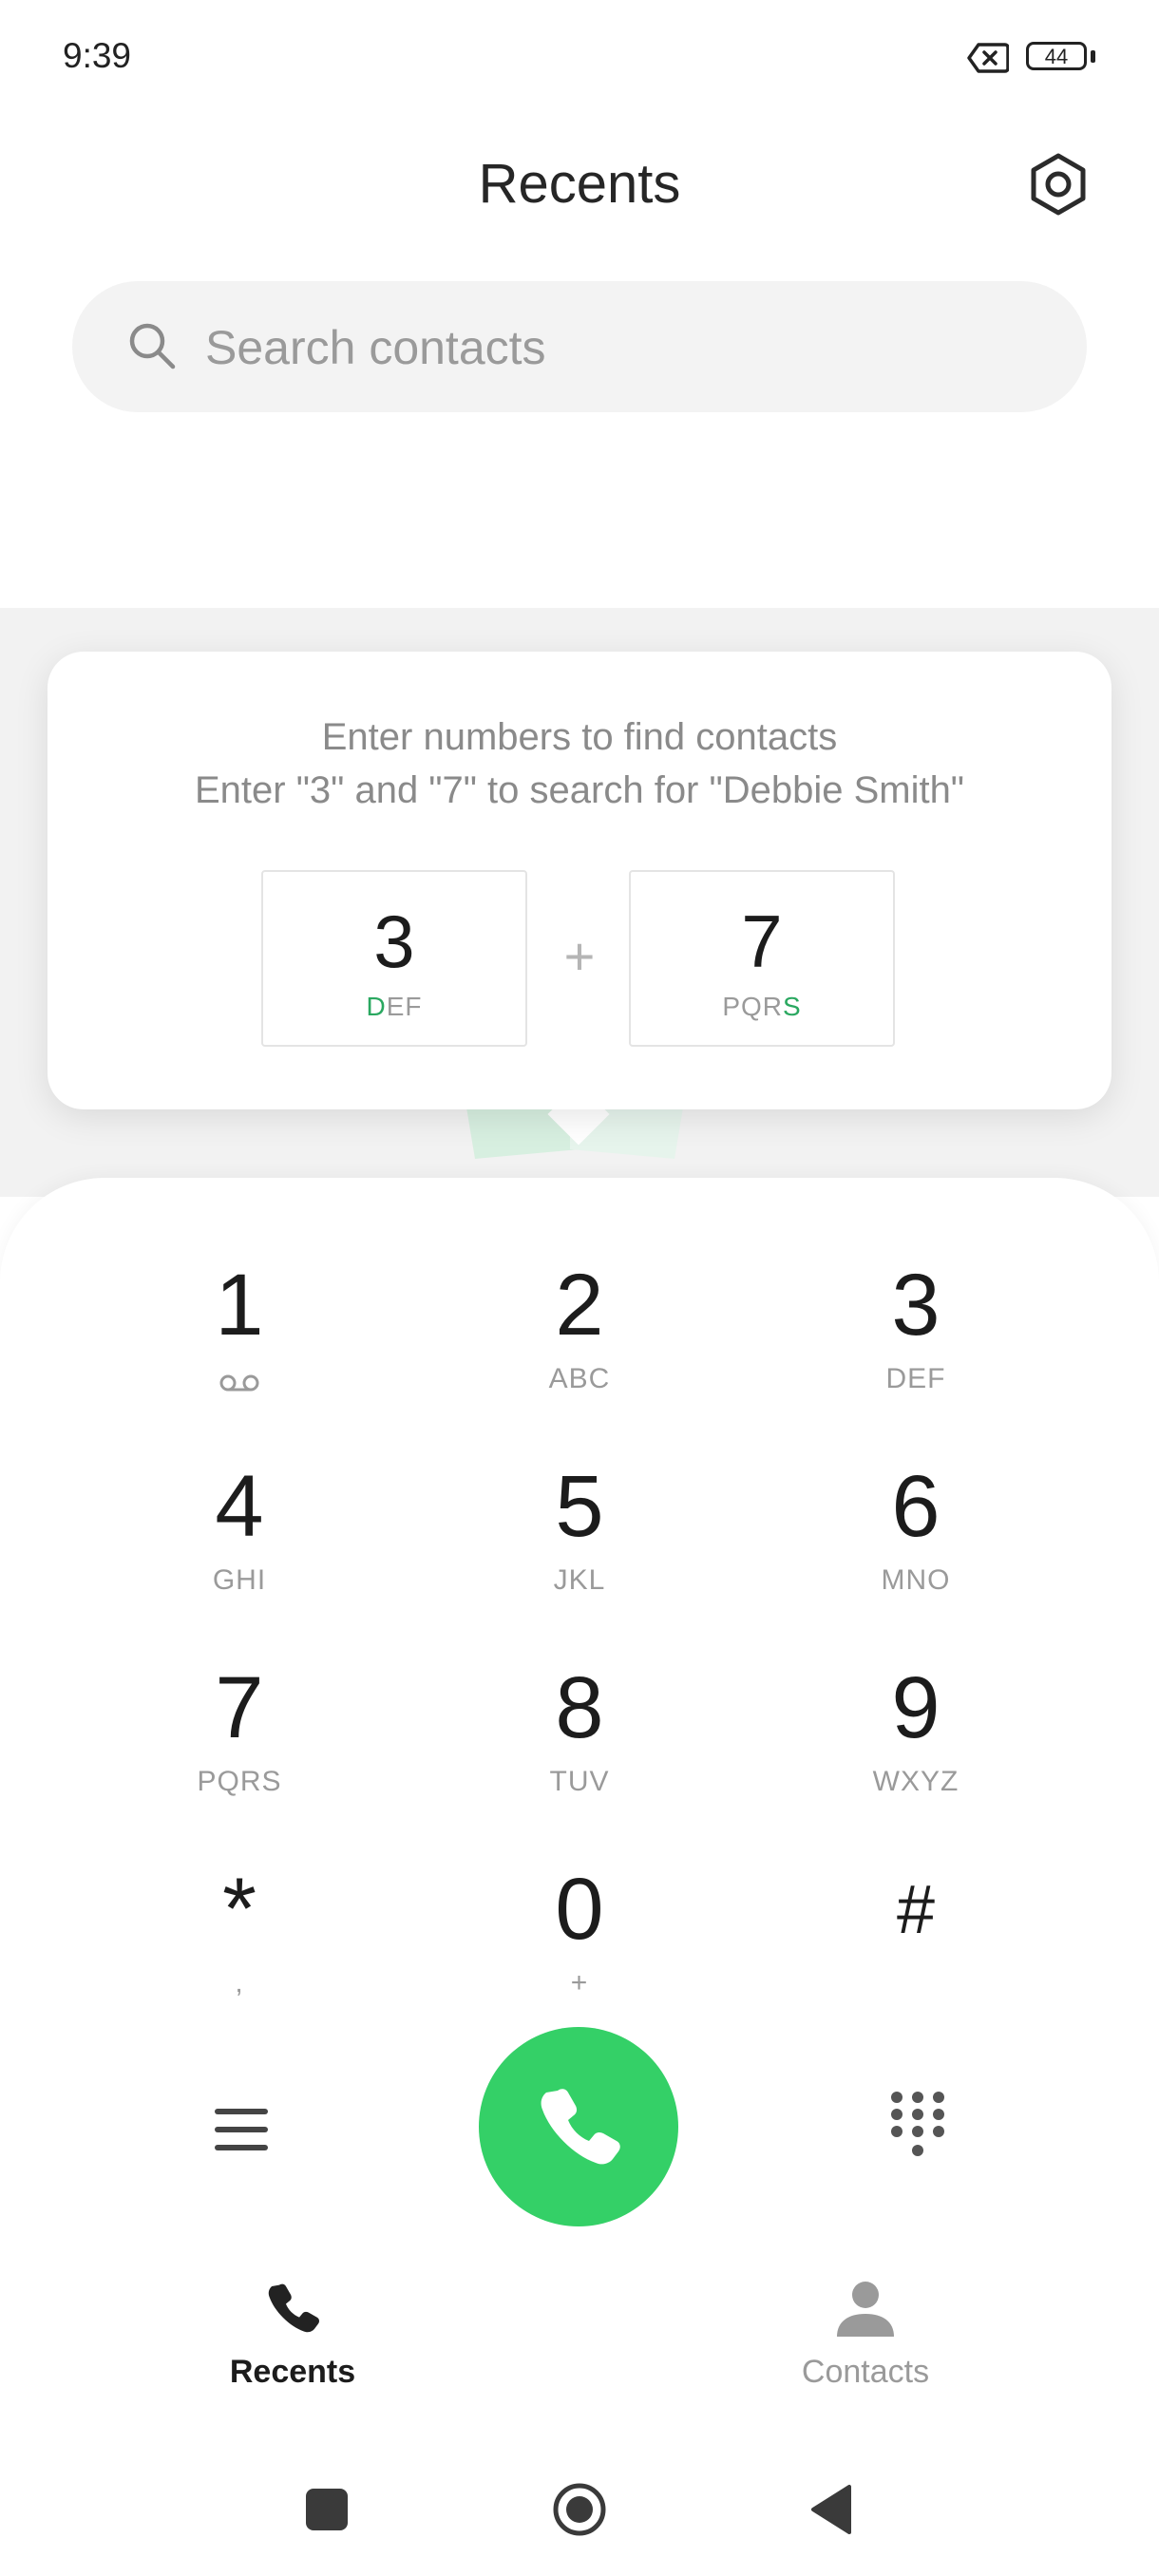  Describe the element at coordinates (865, 2308) in the screenshot. I see `person-icon` at that location.